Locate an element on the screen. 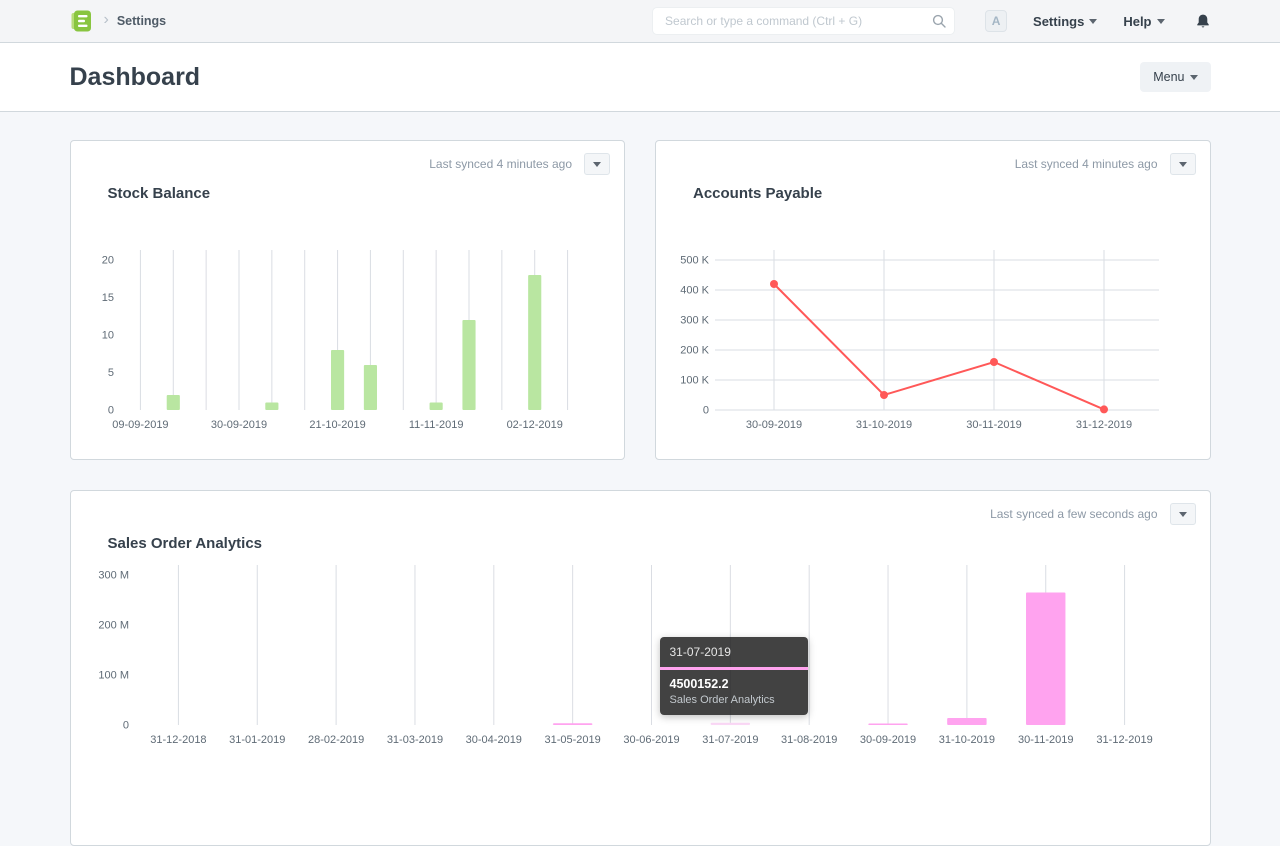  y-axis-label: 100 M is located at coordinates (113, 676).